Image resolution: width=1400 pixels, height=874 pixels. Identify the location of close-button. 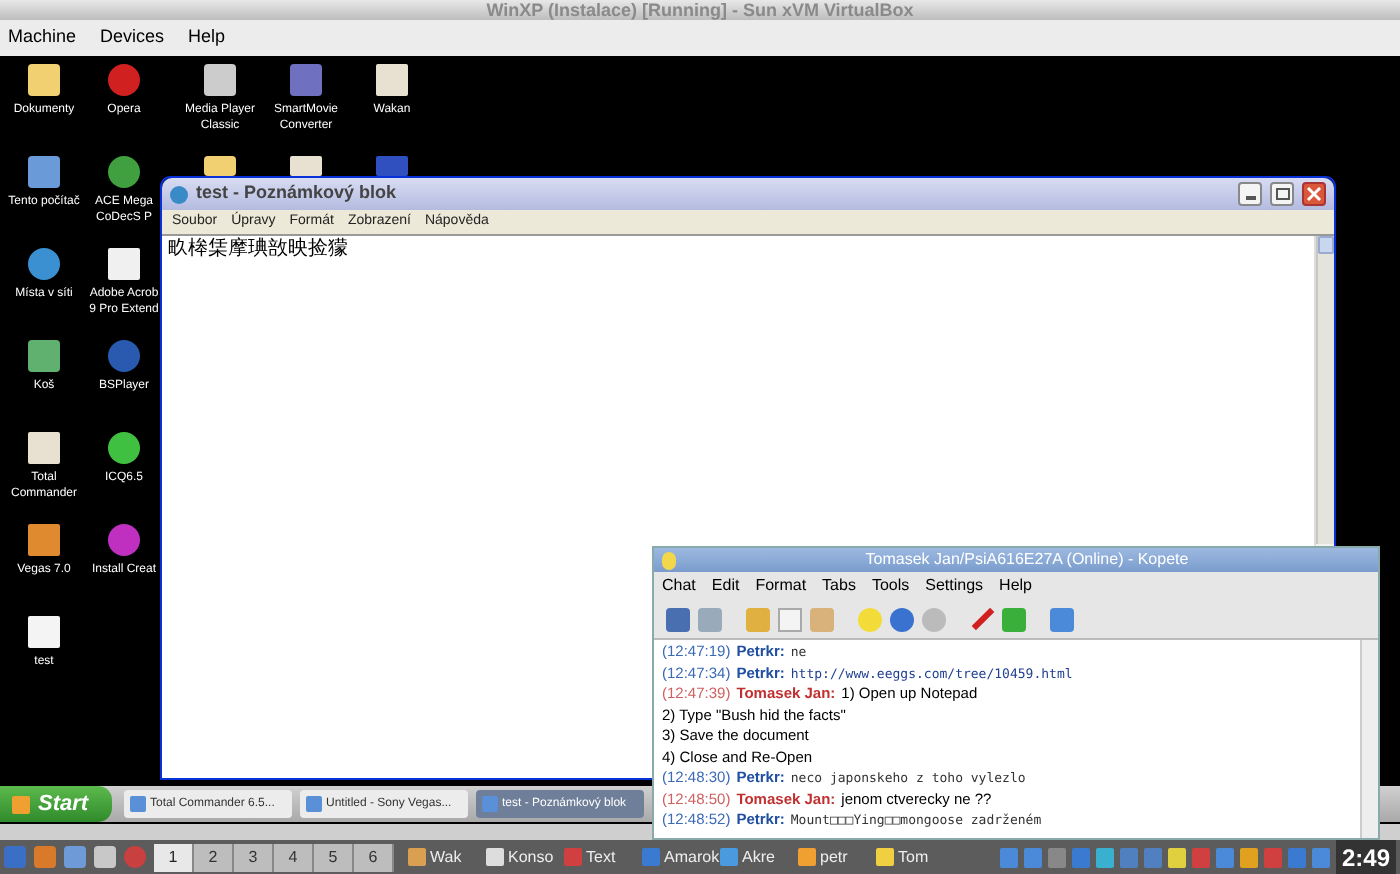
(1314, 194).